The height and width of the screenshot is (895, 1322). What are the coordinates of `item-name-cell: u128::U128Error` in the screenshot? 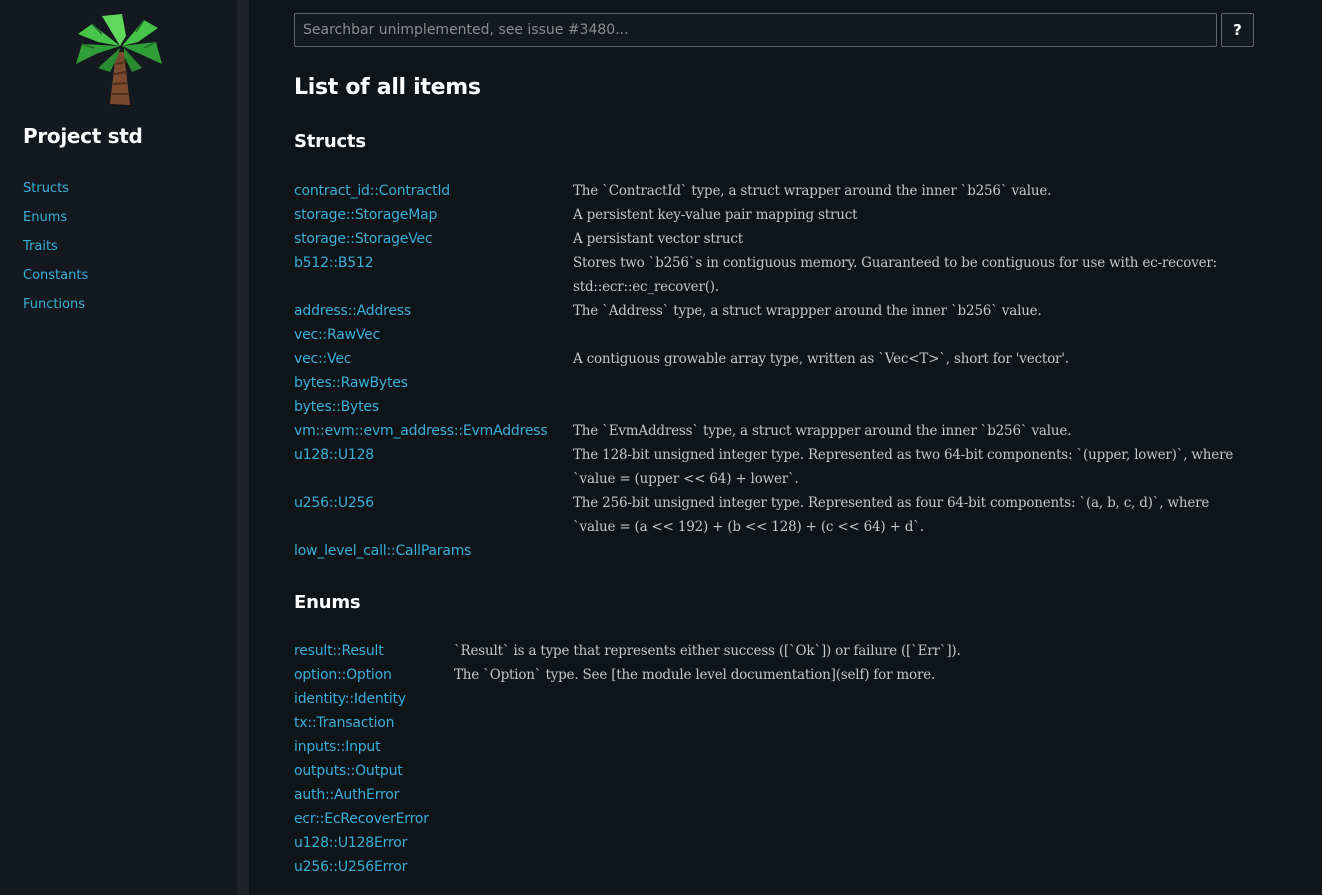 It's located at (374, 843).